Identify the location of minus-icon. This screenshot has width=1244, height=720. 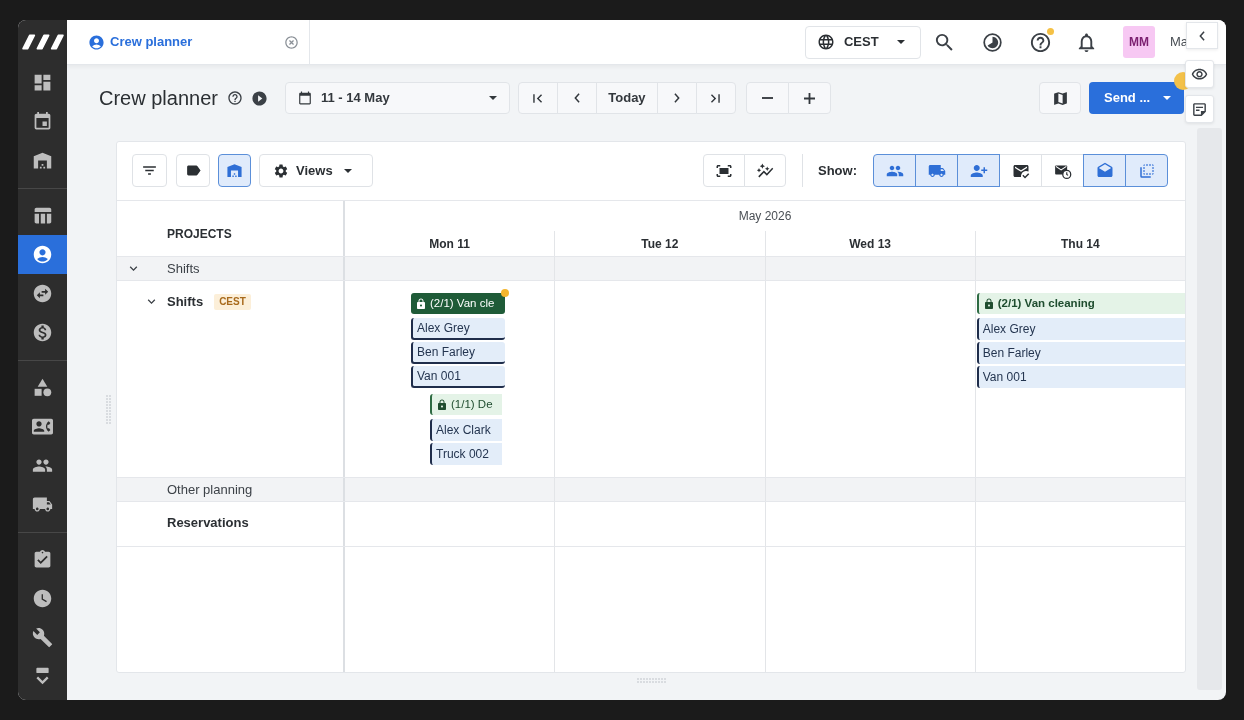
(767, 98).